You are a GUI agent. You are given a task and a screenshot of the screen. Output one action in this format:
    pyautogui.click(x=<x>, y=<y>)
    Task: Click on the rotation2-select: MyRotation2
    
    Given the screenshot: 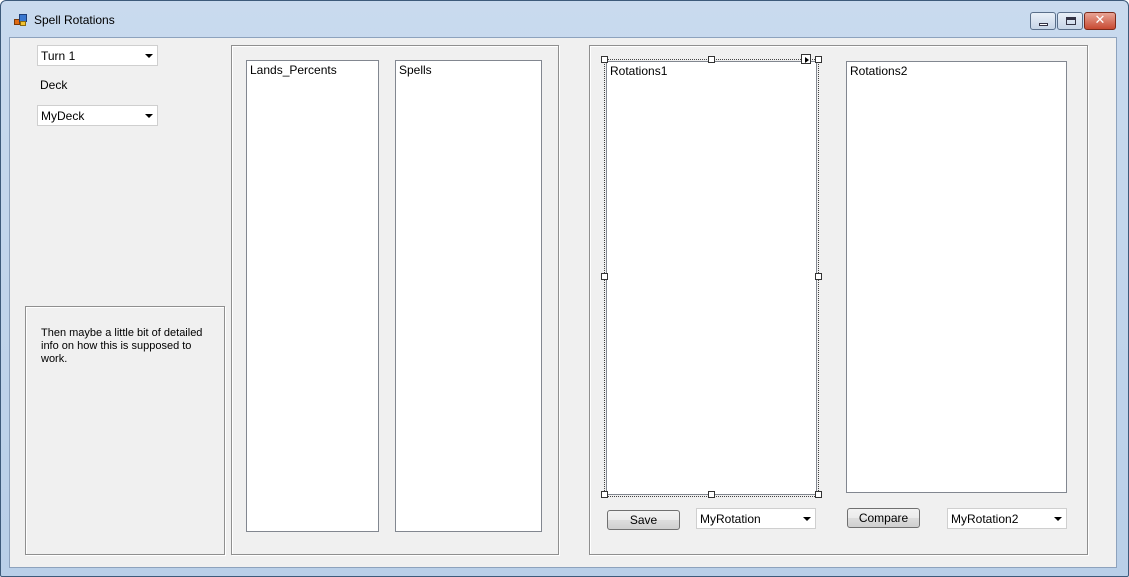 What is the action you would take?
    pyautogui.click(x=1007, y=518)
    